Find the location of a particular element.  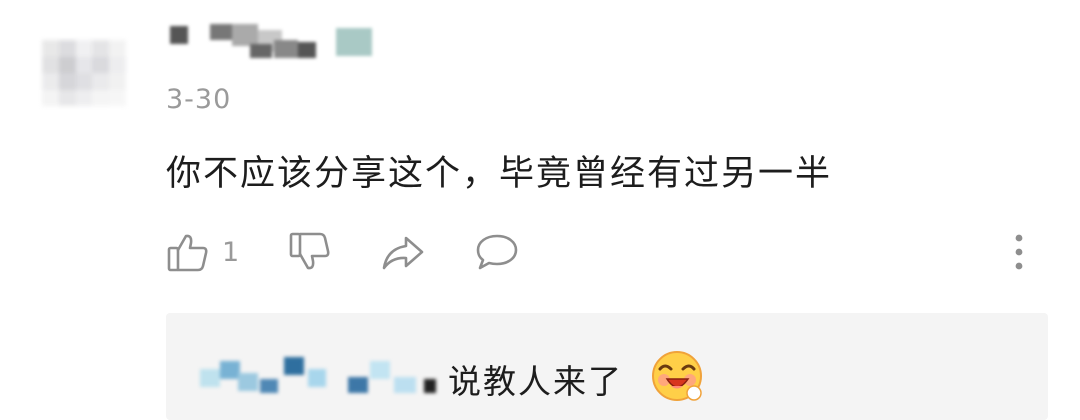

comment-action-bar: 1 is located at coordinates (540, 252).